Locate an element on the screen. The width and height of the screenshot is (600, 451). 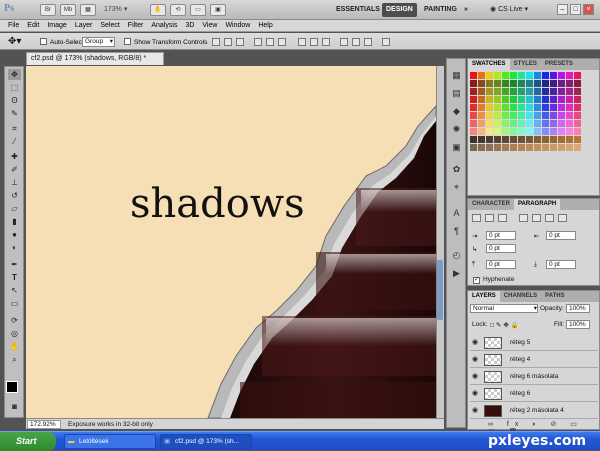
tab-paths: PATHS is located at coordinates (554, 296).